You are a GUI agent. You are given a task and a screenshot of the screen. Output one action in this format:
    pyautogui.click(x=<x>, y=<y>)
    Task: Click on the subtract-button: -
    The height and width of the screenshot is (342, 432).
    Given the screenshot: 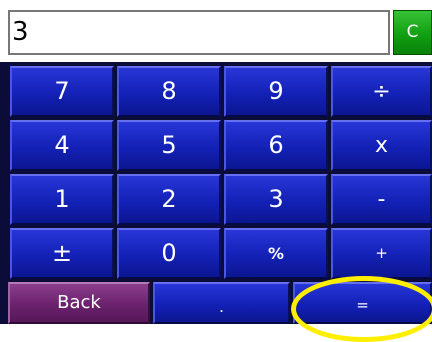 What is the action you would take?
    pyautogui.click(x=381, y=199)
    